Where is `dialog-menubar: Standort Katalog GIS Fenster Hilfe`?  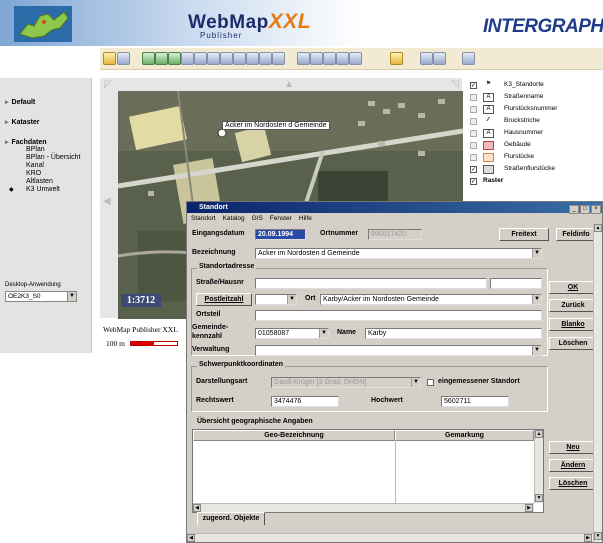 dialog-menubar: Standort Katalog GIS Fenster Hilfe is located at coordinates (394, 219).